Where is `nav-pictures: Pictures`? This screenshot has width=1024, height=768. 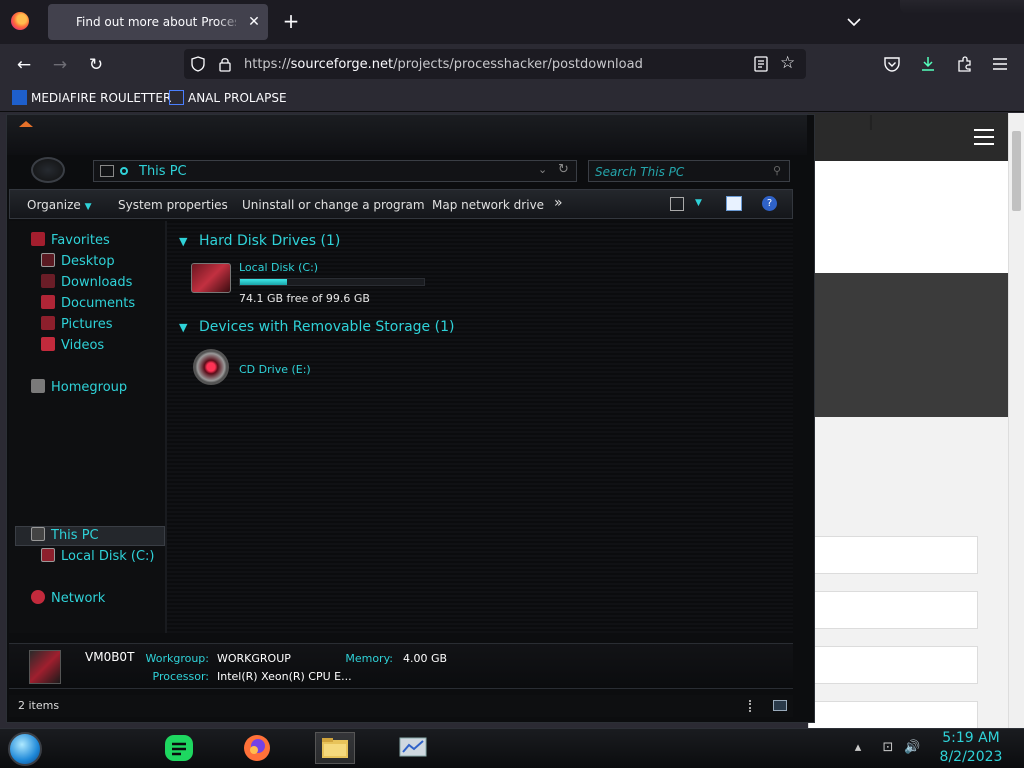
nav-pictures: Pictures is located at coordinates (76, 325).